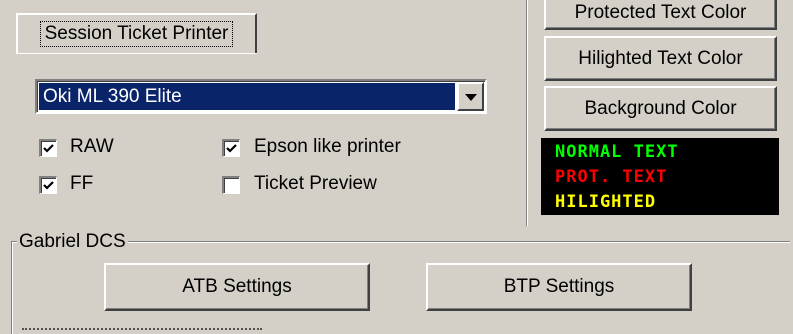  I want to click on raw-label: RAW, so click(92, 146).